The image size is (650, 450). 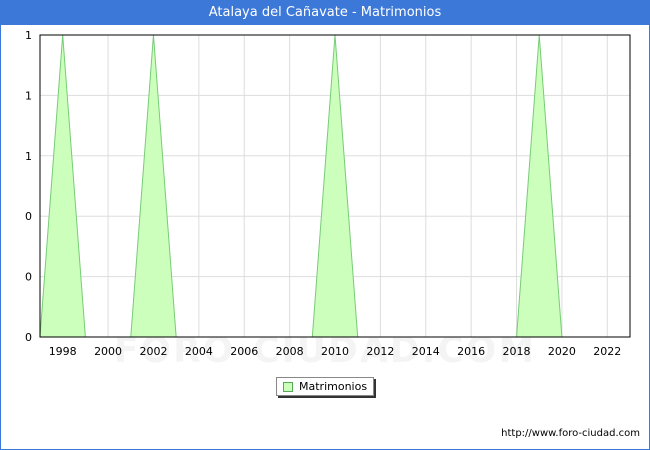 I want to click on legend-swatch, so click(x=288, y=387).